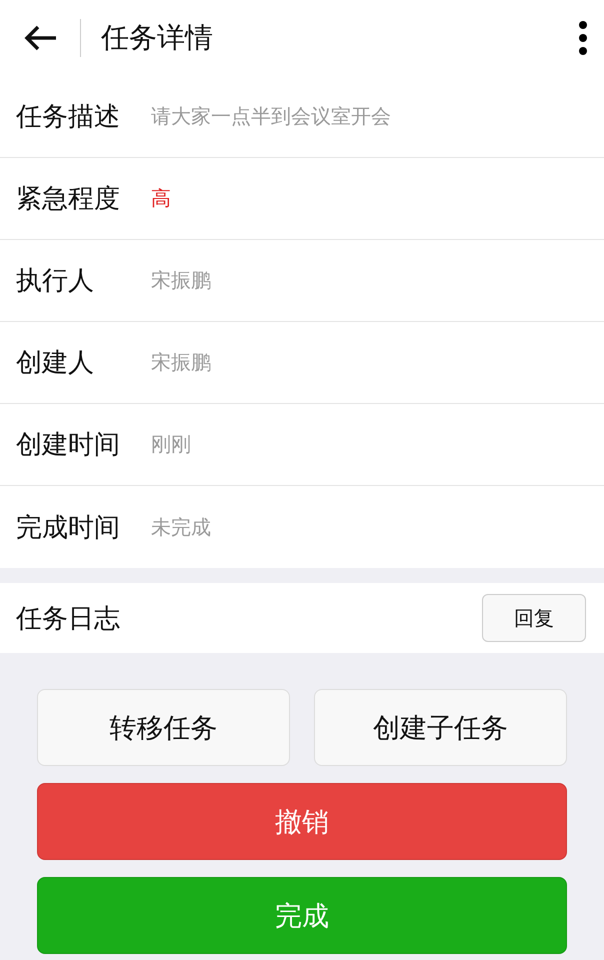 The image size is (604, 960). I want to click on field-label: 执行人, so click(55, 281).